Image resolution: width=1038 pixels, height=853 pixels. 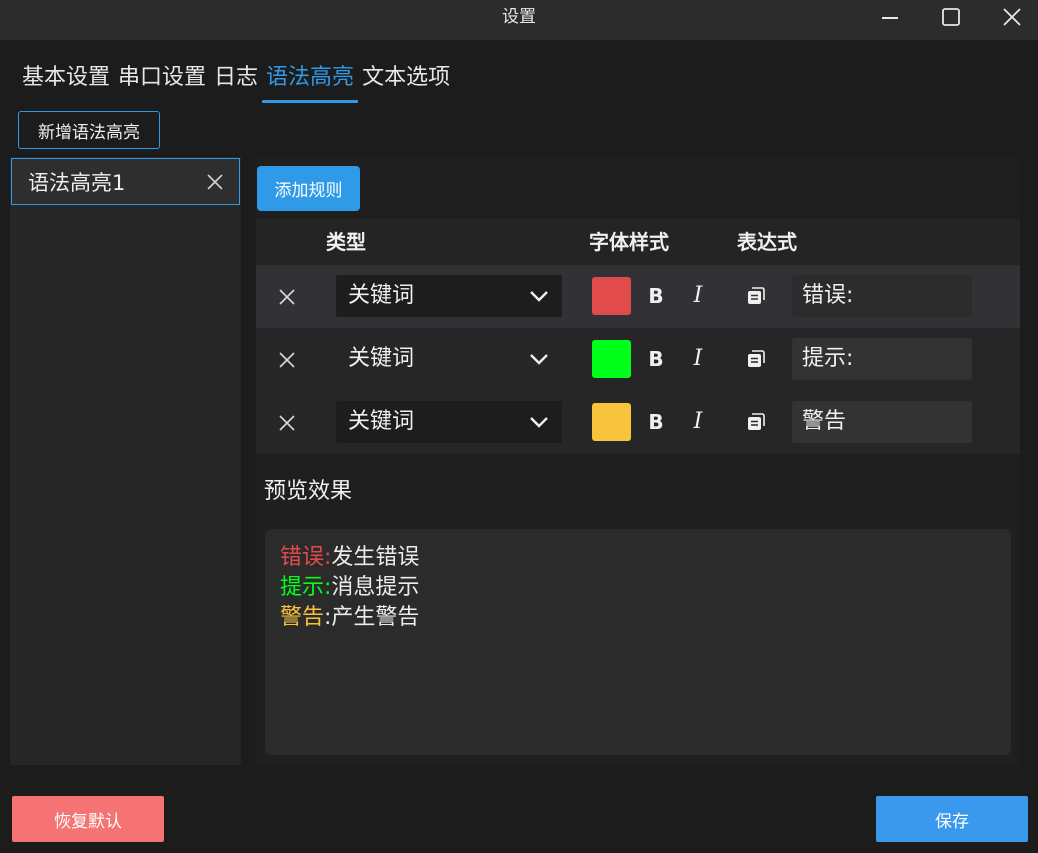 I want to click on highlight-list-item-label: 语法高亮1, so click(x=77, y=182).